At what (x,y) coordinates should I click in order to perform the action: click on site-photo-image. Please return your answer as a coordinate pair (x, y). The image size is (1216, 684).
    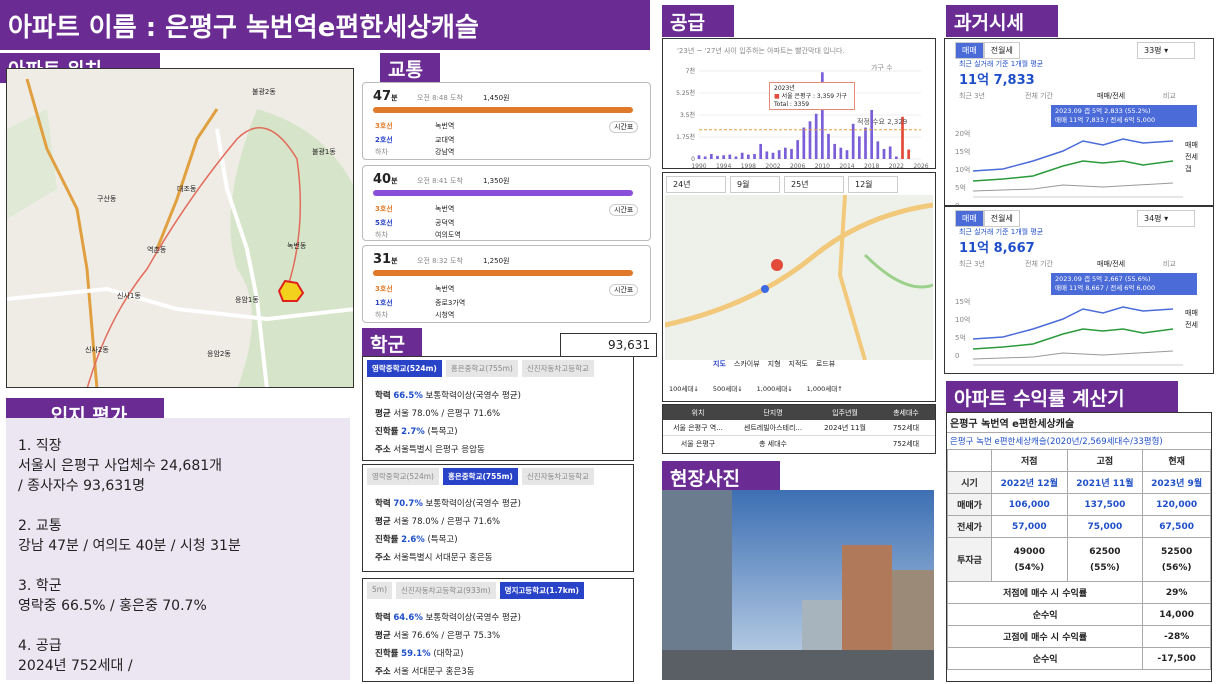
    Looking at the image, I should click on (798, 585).